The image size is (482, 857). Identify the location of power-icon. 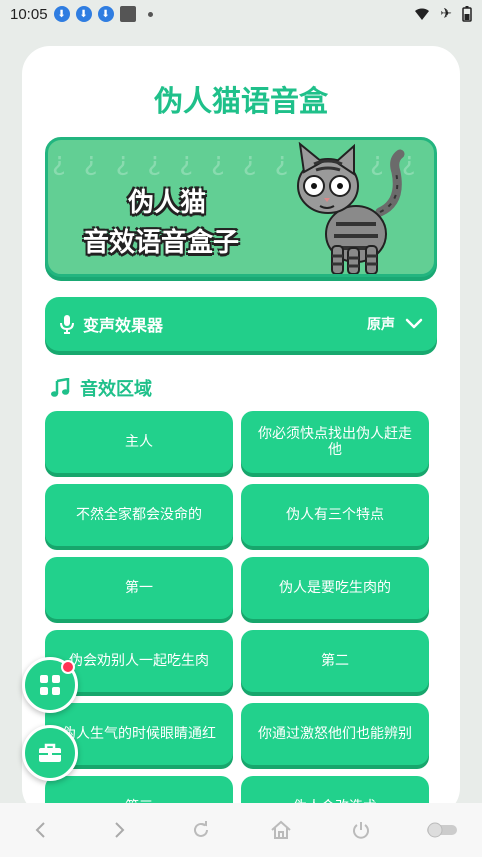
(361, 830).